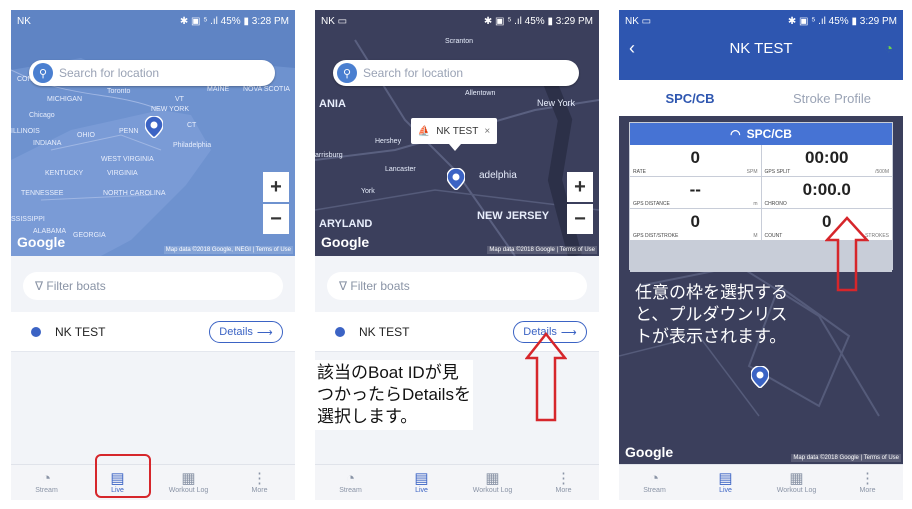 Image resolution: width=912 pixels, height=509 pixels. What do you see at coordinates (400, 169) in the screenshot?
I see `map-label: Lancaster` at bounding box center [400, 169].